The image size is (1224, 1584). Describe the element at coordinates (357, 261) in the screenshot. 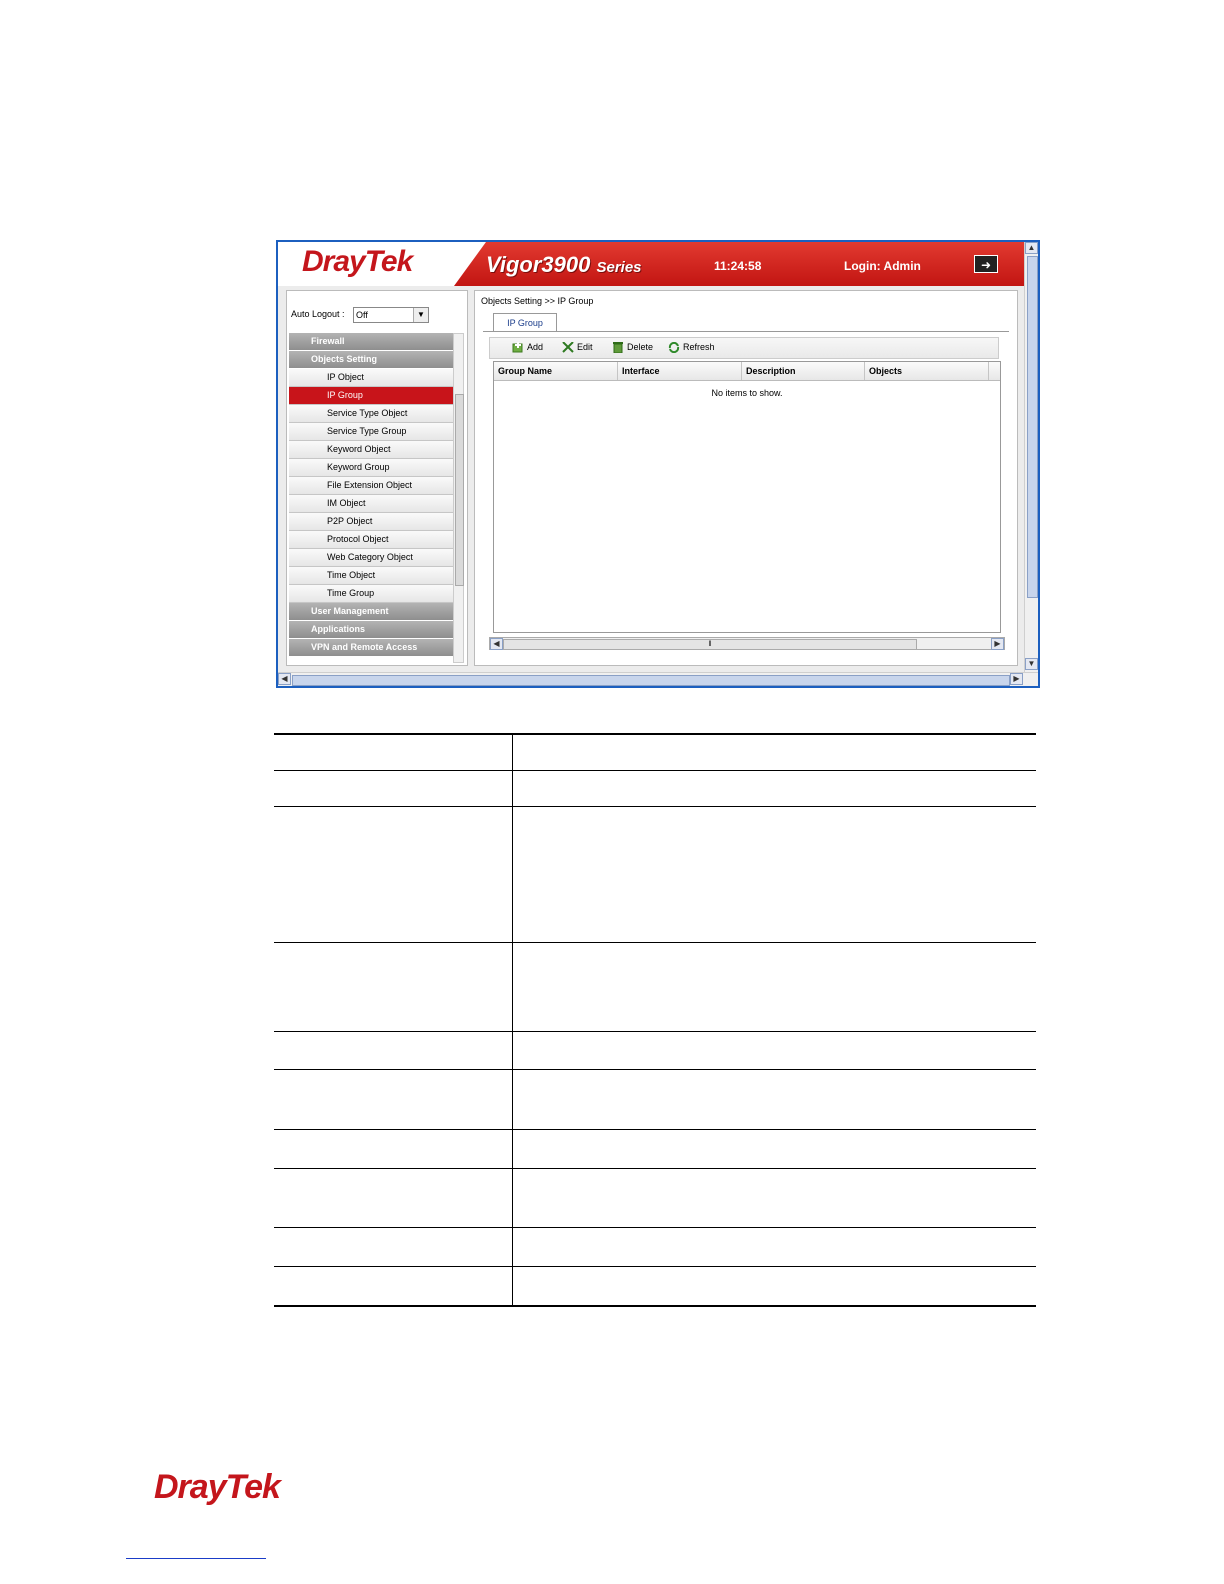

I see `draytek-logo: DrayTek` at that location.